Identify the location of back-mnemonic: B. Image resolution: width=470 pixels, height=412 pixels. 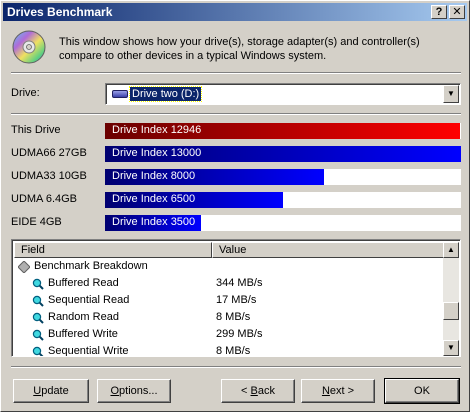
(254, 391).